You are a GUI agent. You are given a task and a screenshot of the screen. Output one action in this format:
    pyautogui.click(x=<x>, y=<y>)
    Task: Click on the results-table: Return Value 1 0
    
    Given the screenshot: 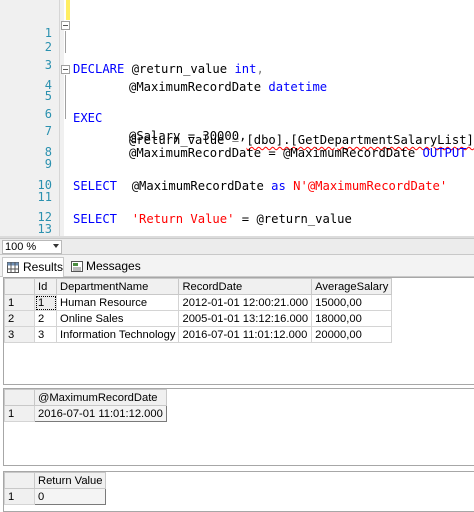 What is the action you would take?
    pyautogui.click(x=55, y=488)
    